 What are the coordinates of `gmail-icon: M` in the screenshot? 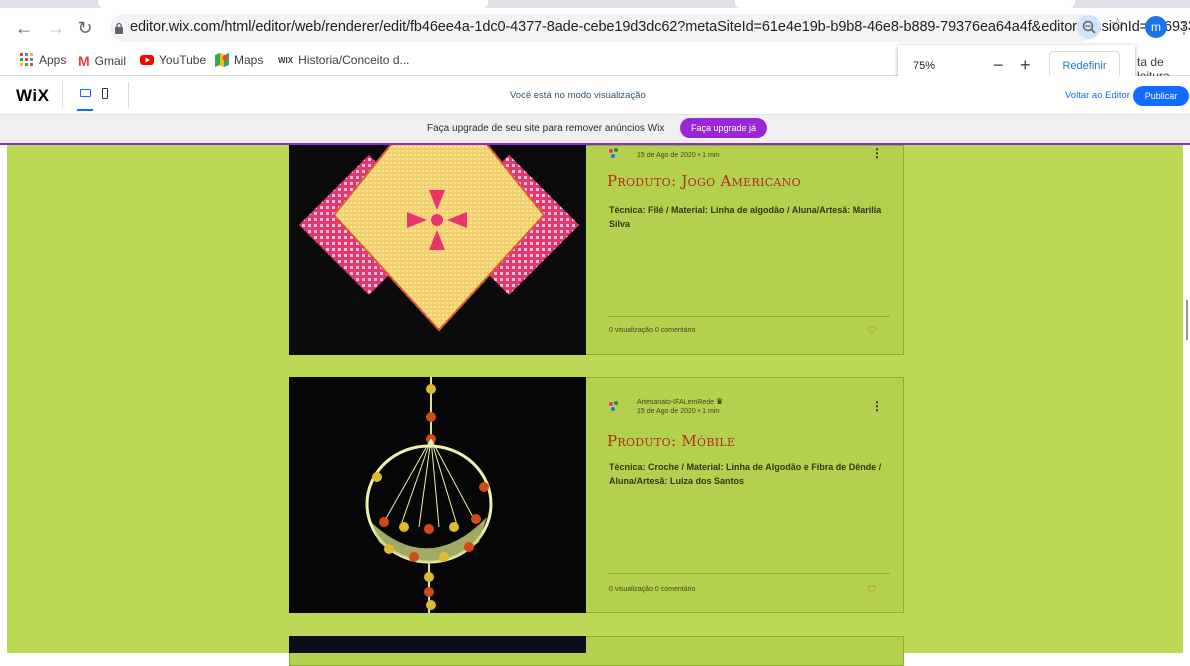 It's located at (84, 61).